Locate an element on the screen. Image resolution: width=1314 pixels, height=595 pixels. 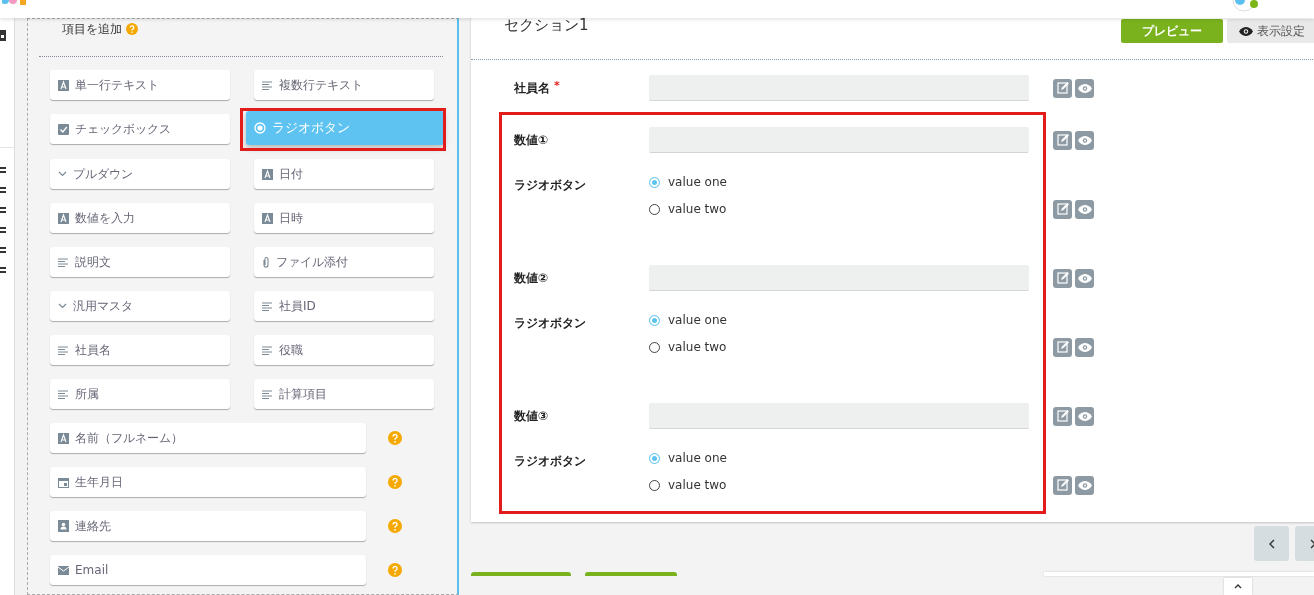
field-type-item: 生年月日 is located at coordinates (208, 482).